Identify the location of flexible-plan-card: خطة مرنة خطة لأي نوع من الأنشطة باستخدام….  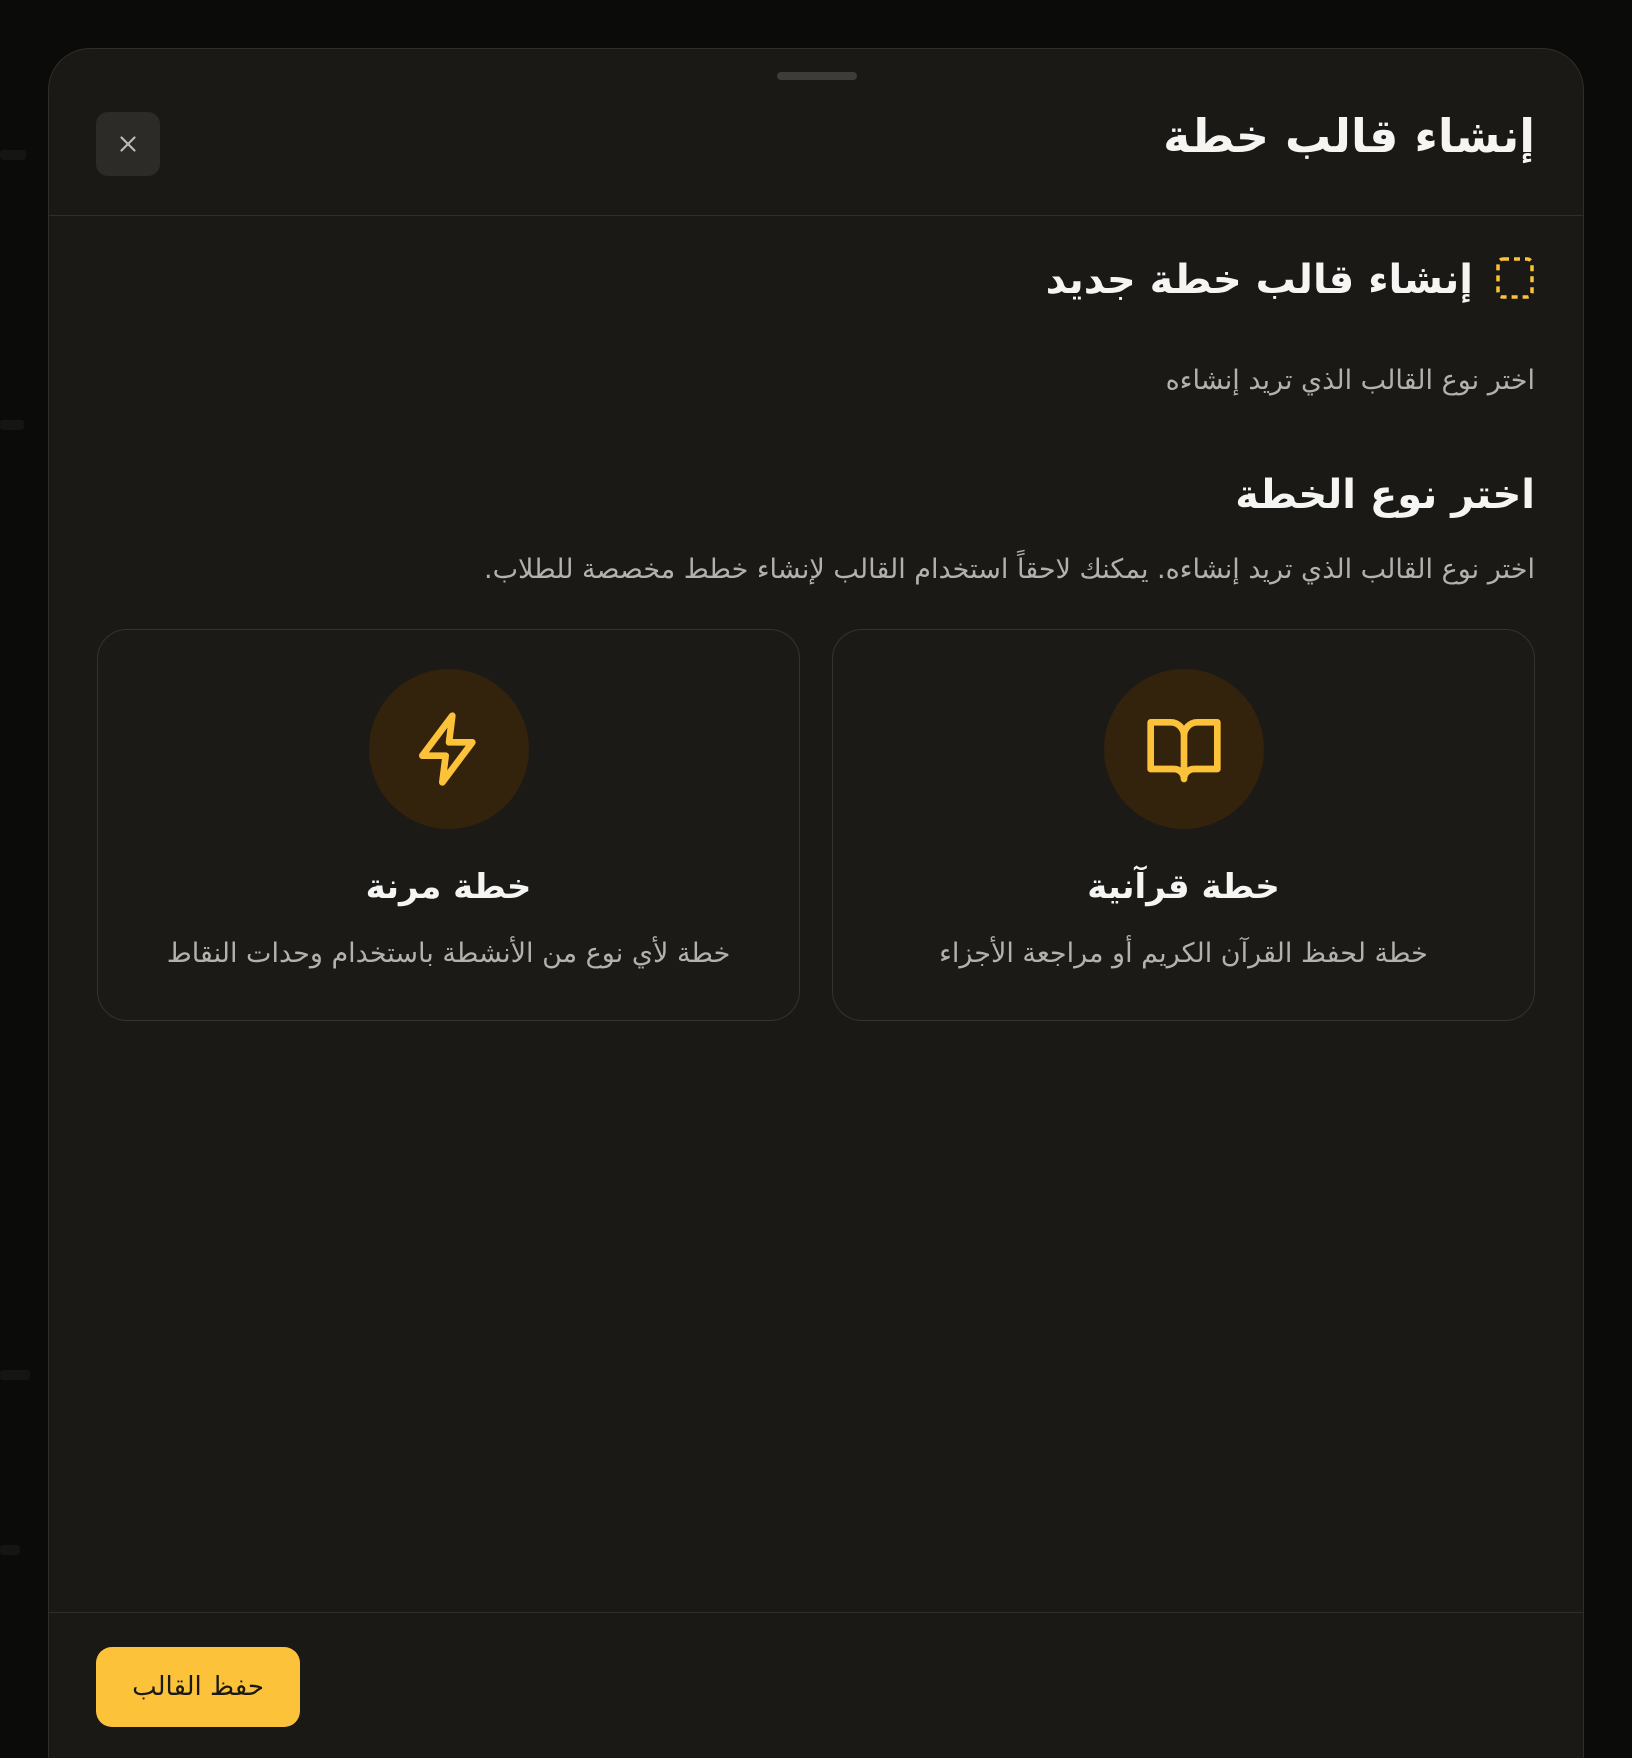
(448, 825).